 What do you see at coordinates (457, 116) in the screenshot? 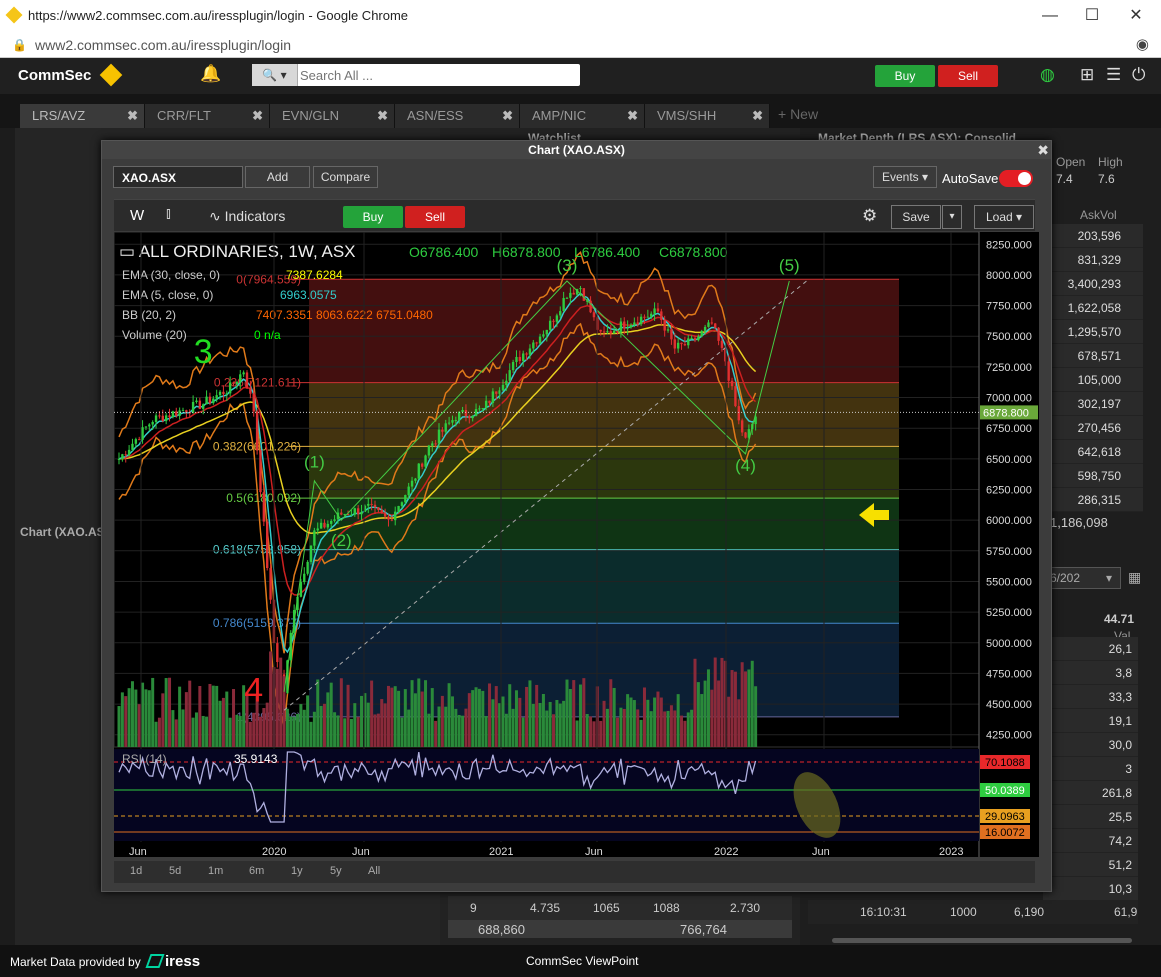
I see `tab-asn-ess: ASN/ESS ✖` at bounding box center [457, 116].